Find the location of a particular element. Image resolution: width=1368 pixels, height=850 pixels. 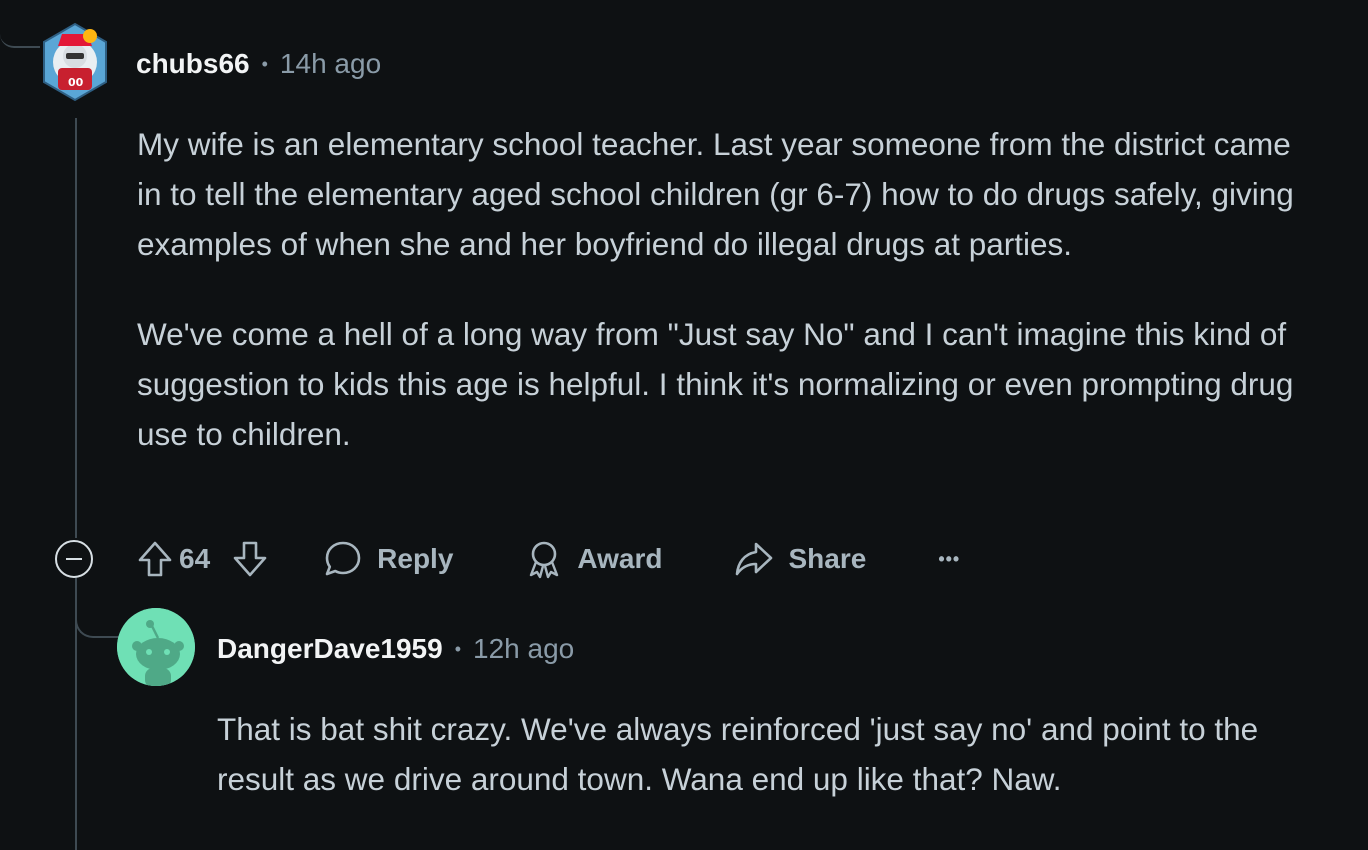

share-button: Share is located at coordinates (800, 559).